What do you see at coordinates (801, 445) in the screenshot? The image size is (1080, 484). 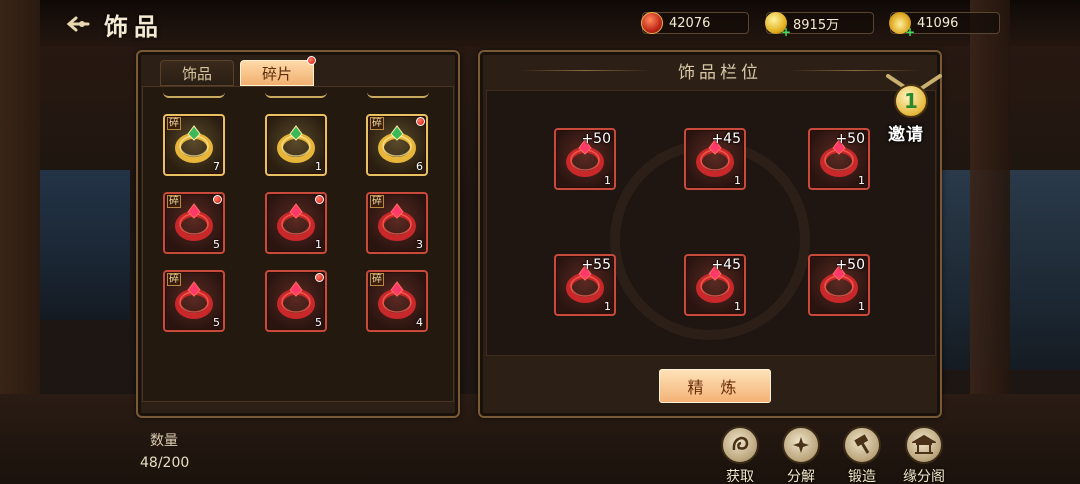 I see `decompose-icon` at bounding box center [801, 445].